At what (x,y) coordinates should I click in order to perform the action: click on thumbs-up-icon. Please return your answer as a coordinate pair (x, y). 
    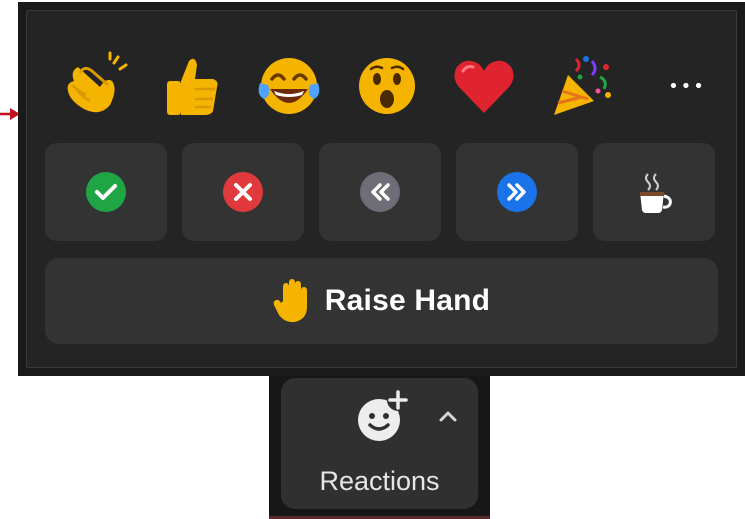
    Looking at the image, I should click on (192, 86).